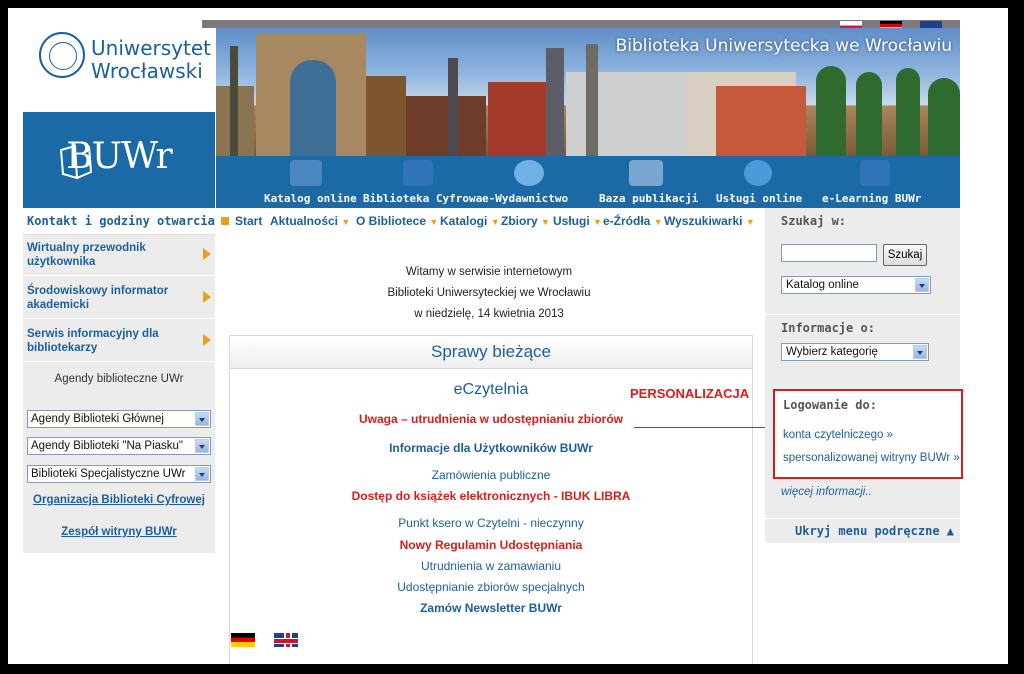 The height and width of the screenshot is (674, 1024). Describe the element at coordinates (243, 640) in the screenshot. I see `german-flag-icon` at that location.